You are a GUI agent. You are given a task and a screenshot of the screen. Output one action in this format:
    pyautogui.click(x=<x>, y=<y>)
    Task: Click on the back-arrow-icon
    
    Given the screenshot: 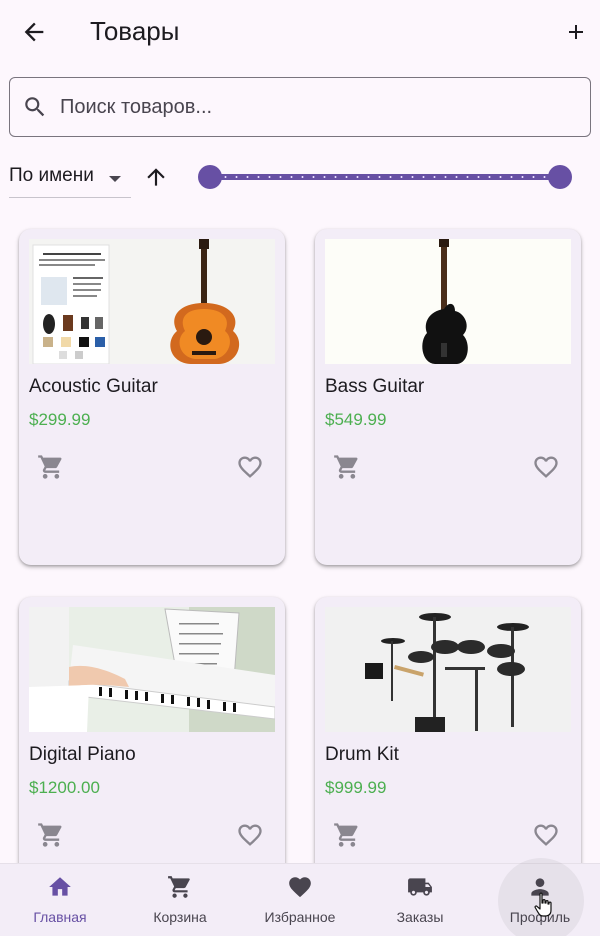 What is the action you would take?
    pyautogui.click(x=34, y=32)
    